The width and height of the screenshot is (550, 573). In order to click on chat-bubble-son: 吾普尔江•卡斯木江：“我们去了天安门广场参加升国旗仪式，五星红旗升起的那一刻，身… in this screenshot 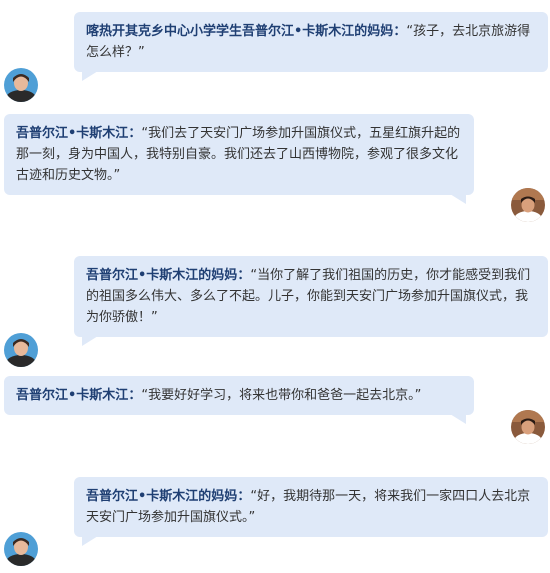, I will do `click(239, 159)`.